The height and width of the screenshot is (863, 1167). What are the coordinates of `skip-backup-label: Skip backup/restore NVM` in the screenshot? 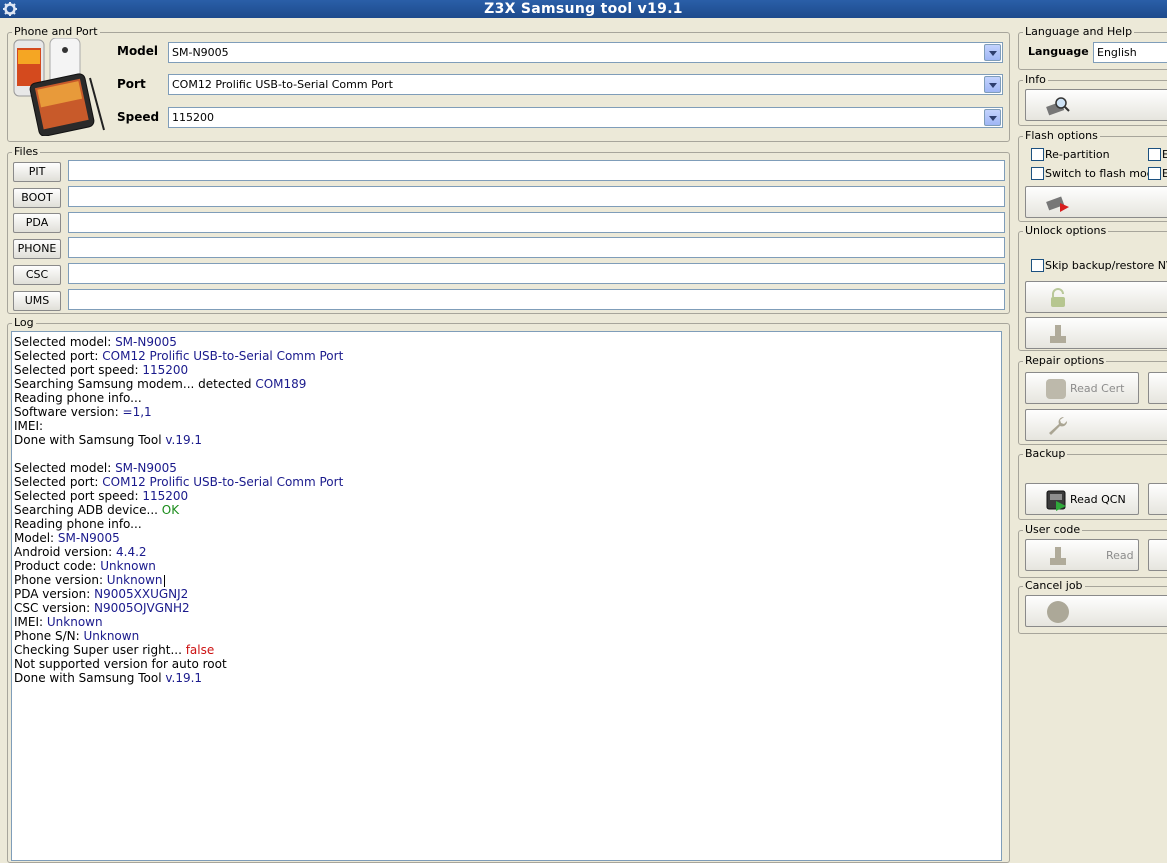 It's located at (1106, 265).